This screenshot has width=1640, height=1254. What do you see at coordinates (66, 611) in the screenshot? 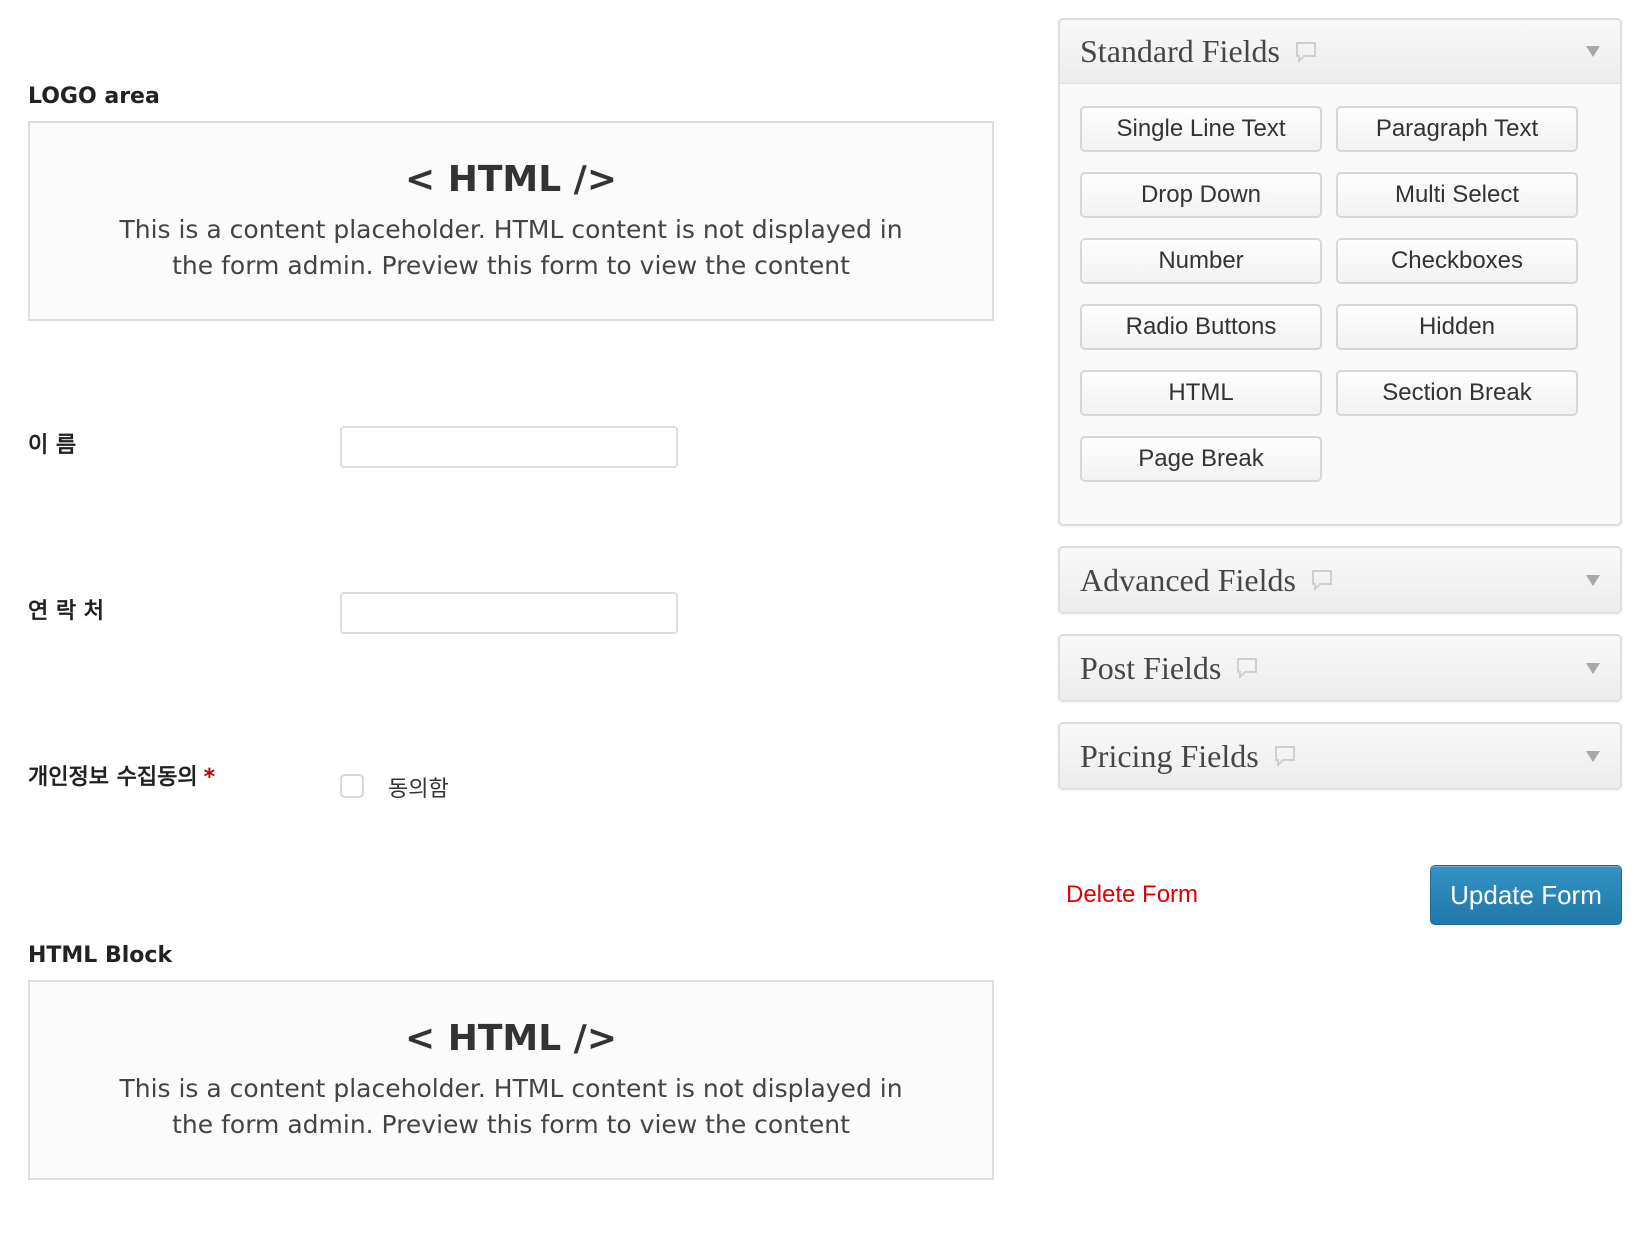
I see `contact-field-label: 연 락 처` at bounding box center [66, 611].